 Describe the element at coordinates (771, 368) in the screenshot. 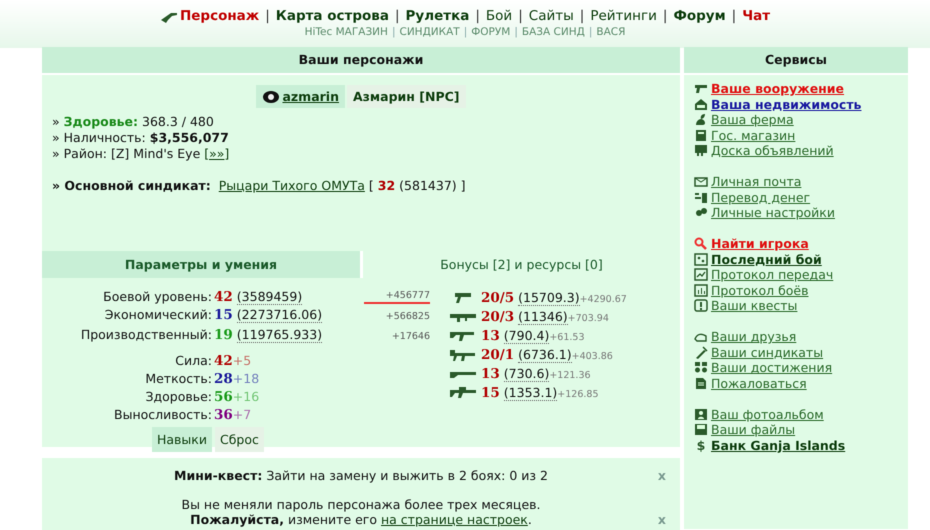

I see `service-link: Ваши достижения` at that location.